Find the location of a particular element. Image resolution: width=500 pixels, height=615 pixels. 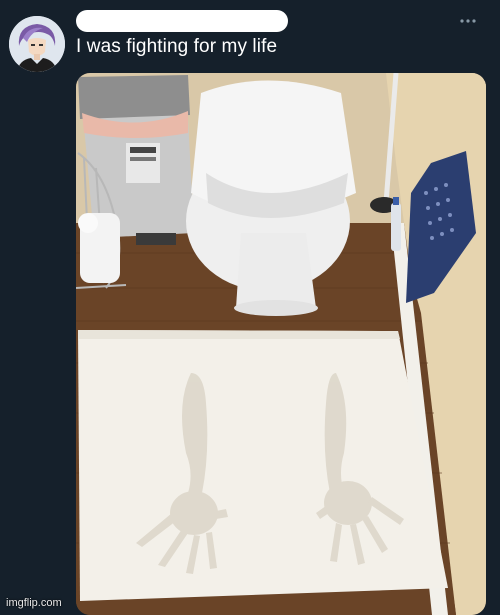

redacted-username is located at coordinates (182, 21).